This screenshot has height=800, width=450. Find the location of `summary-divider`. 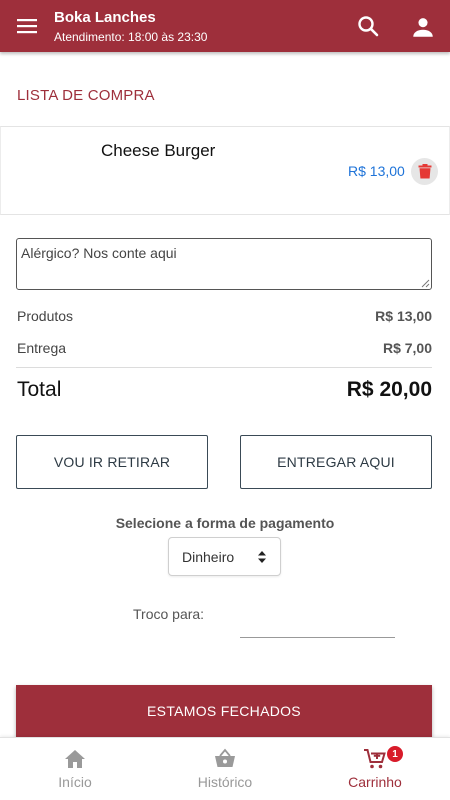

summary-divider is located at coordinates (224, 367).